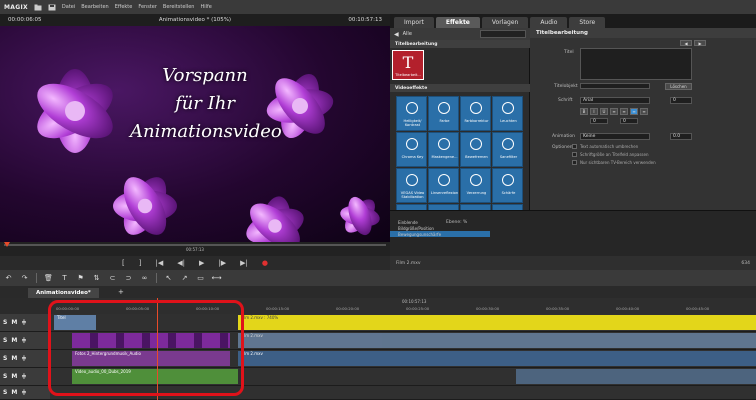 Image resolution: width=756 pixels, height=400 pixels. What do you see at coordinates (615, 100) in the screenshot?
I see `font-select: Arial` at bounding box center [615, 100].